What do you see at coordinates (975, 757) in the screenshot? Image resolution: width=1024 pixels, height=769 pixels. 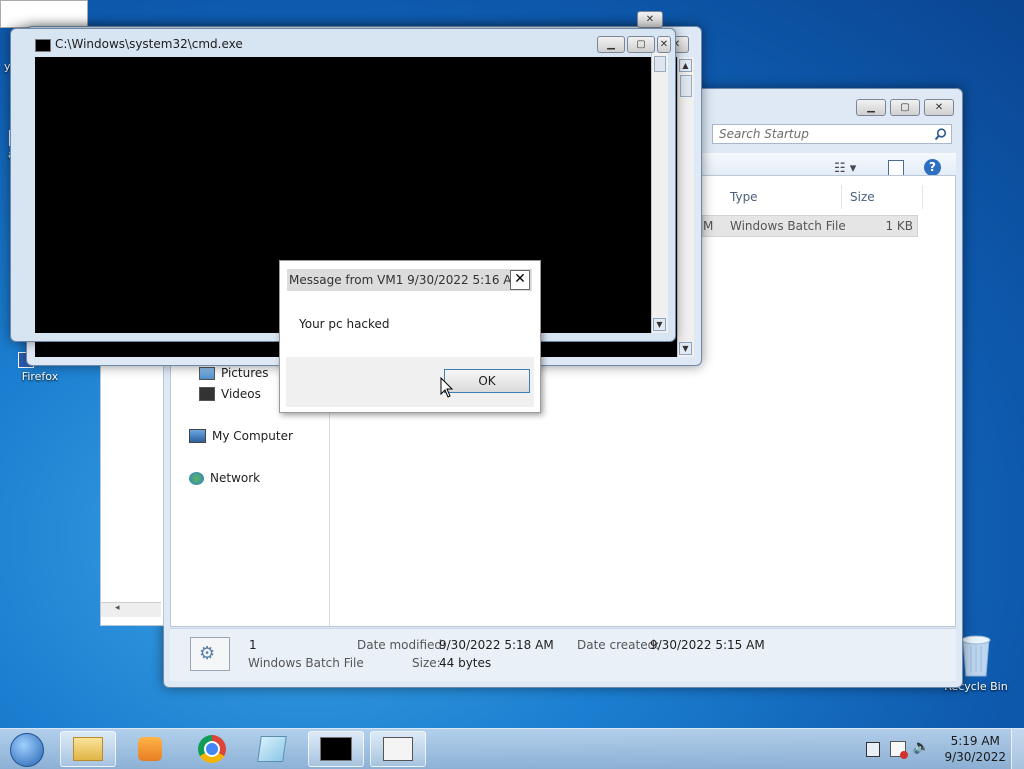 I see `clock-date: 9/30/2022` at bounding box center [975, 757].